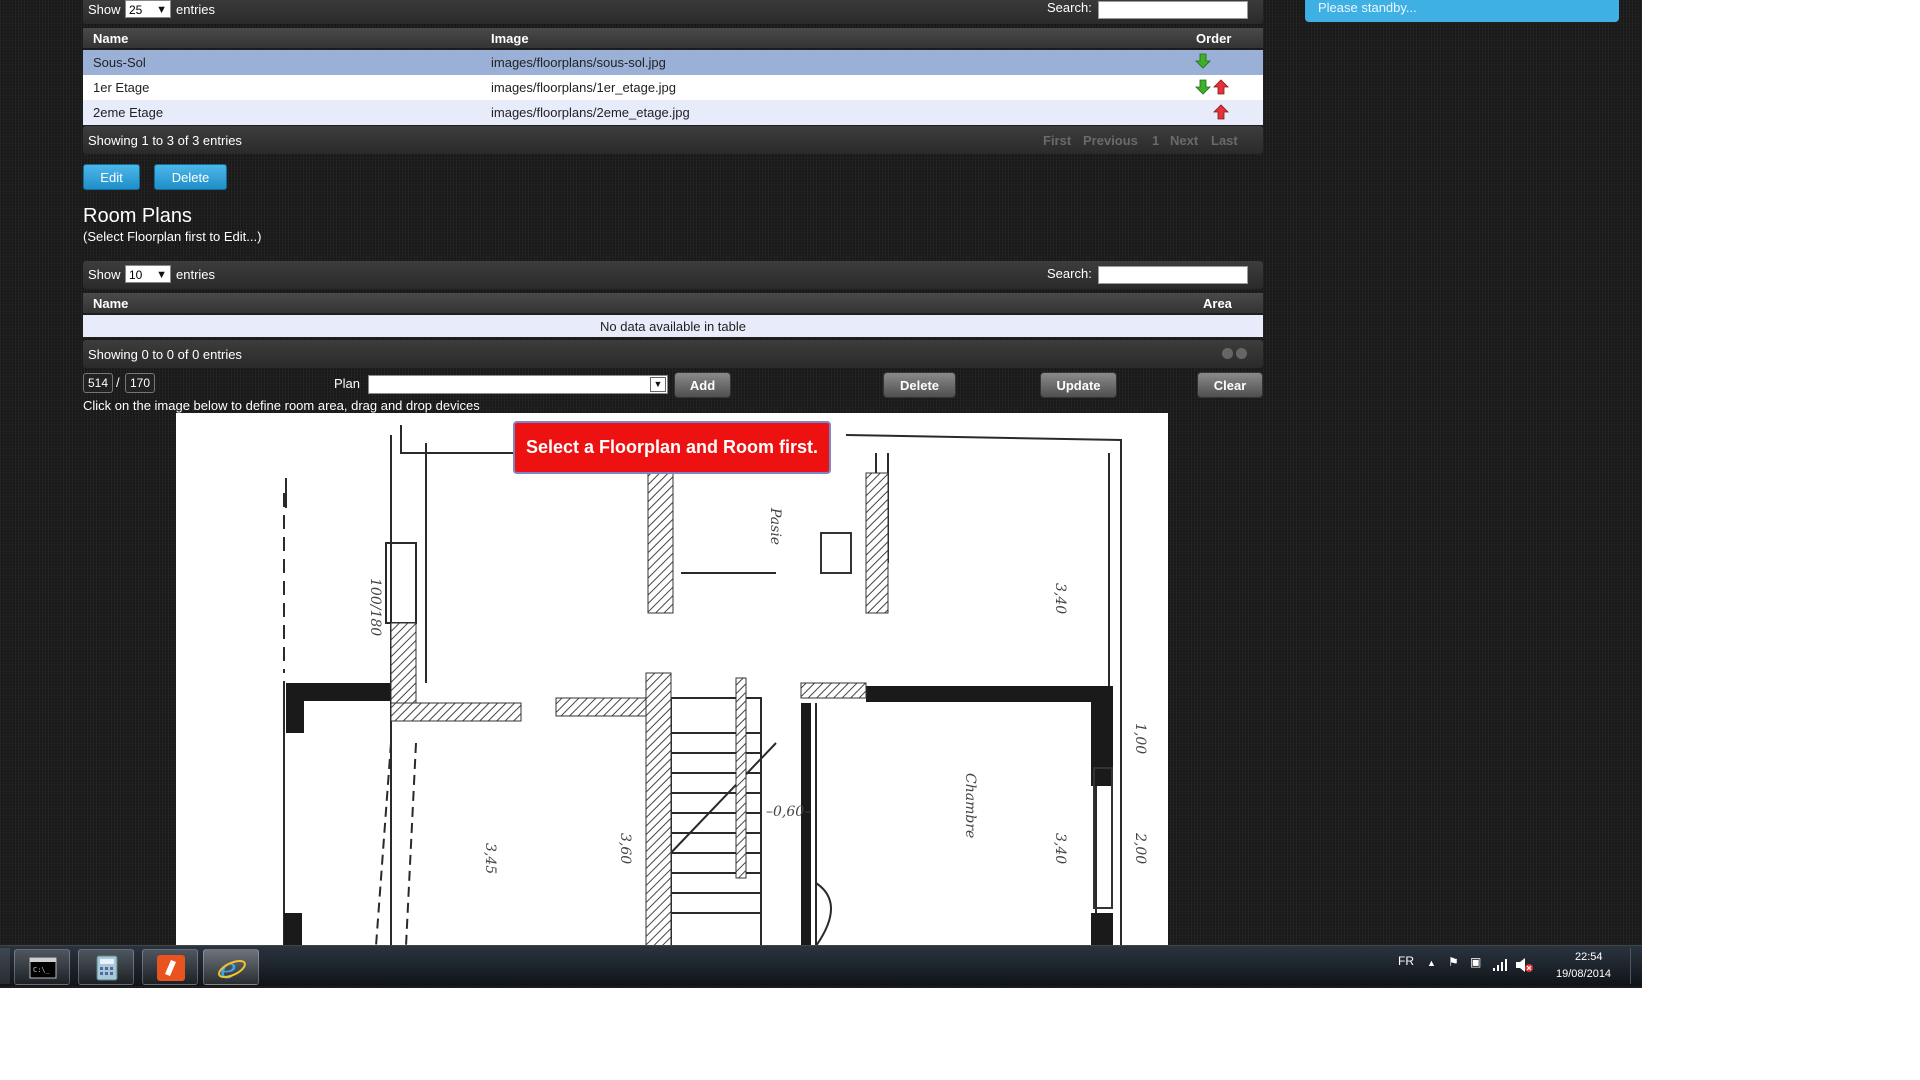 The image size is (1920, 1080). What do you see at coordinates (1453, 962) in the screenshot?
I see `action-center-flag-icon: ⚑` at bounding box center [1453, 962].